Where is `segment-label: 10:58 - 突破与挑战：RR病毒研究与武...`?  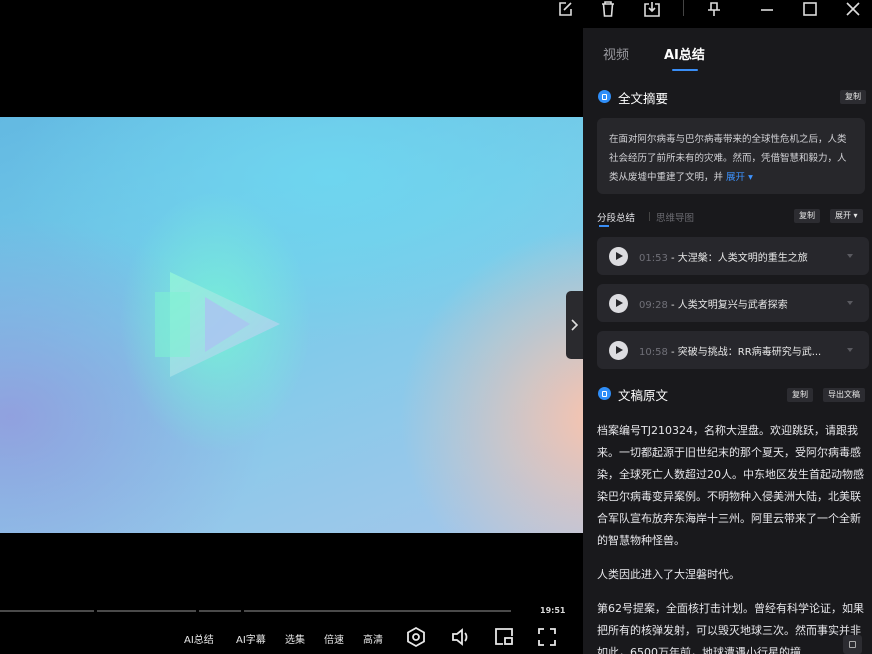
segment-label: 10:58 - 突破与挑战：RR病毒研究与武... is located at coordinates (730, 352).